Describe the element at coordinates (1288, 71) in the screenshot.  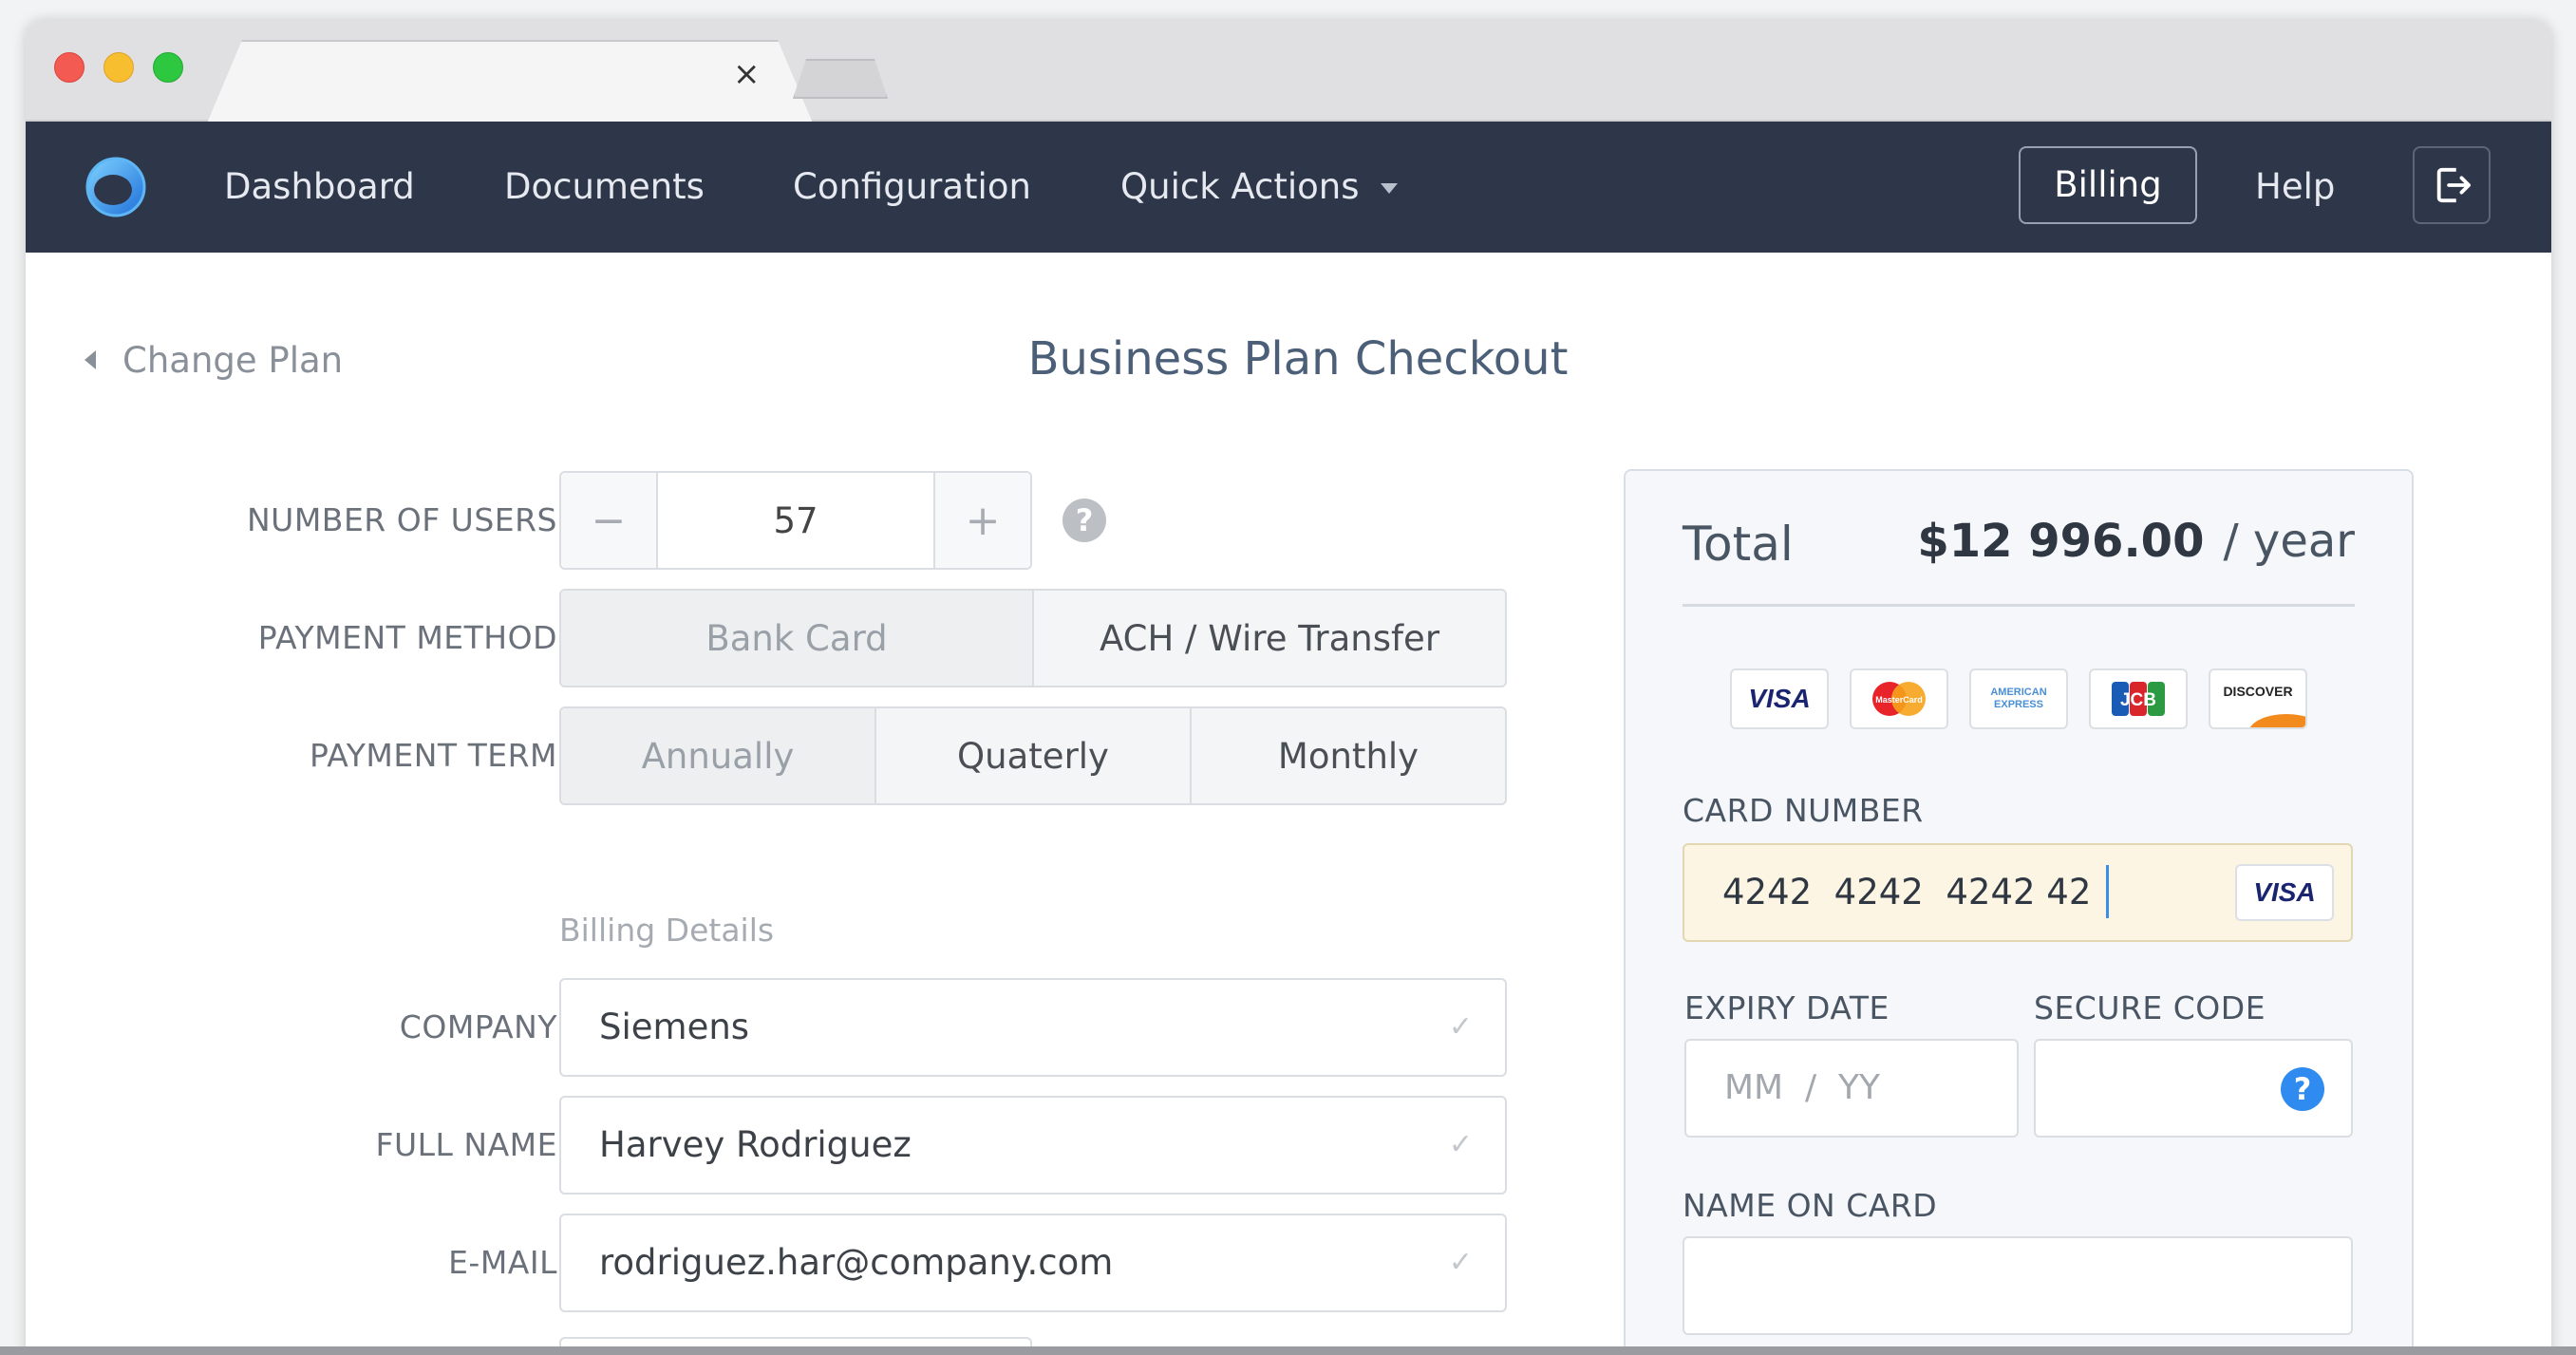
I see `browser-chrome: ×` at that location.